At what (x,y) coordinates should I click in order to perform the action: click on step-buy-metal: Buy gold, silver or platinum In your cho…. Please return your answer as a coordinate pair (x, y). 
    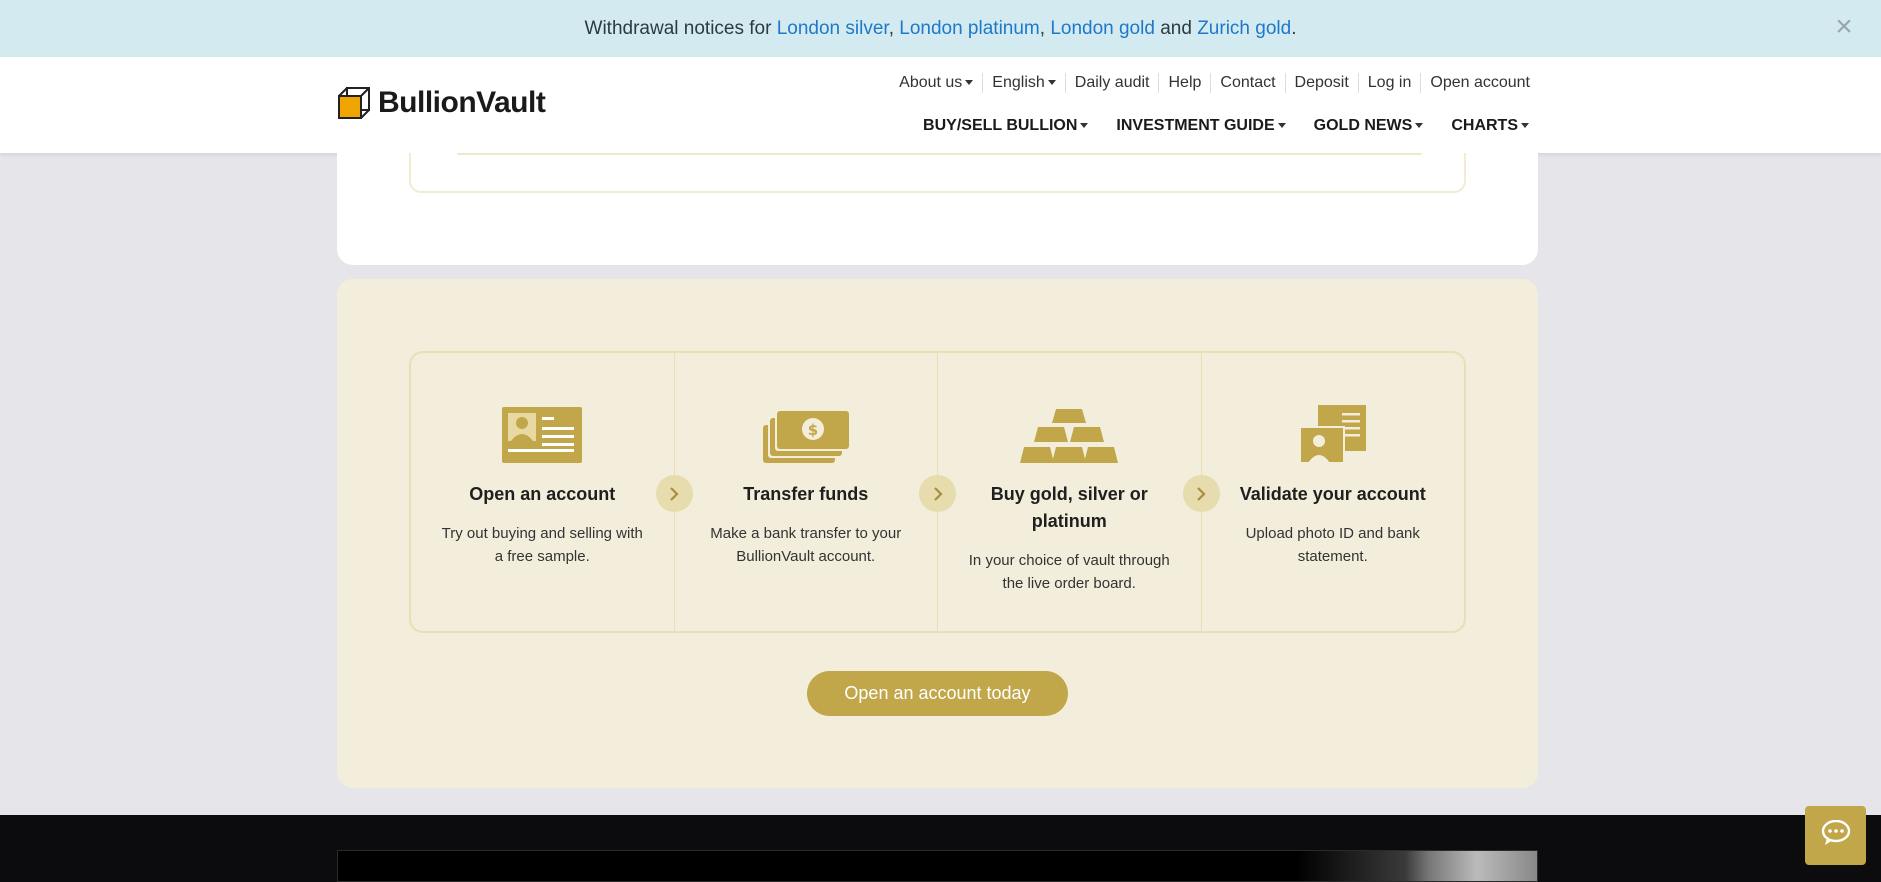
    Looking at the image, I should click on (1078, 492).